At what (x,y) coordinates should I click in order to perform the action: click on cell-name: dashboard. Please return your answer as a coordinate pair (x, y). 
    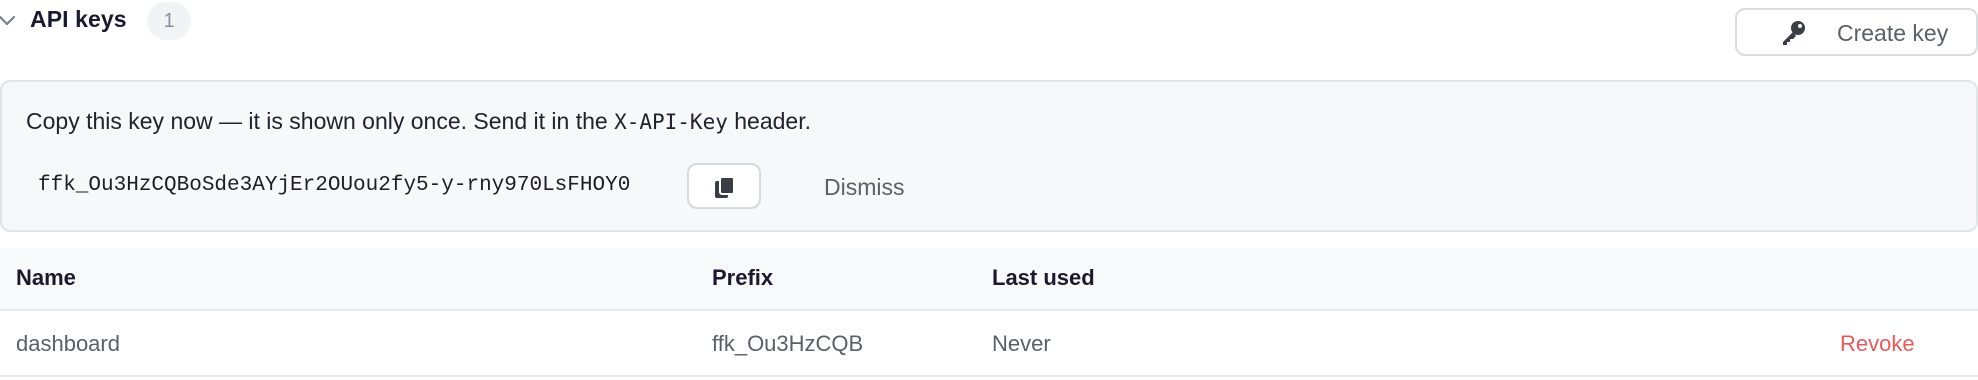
    Looking at the image, I should click on (68, 343).